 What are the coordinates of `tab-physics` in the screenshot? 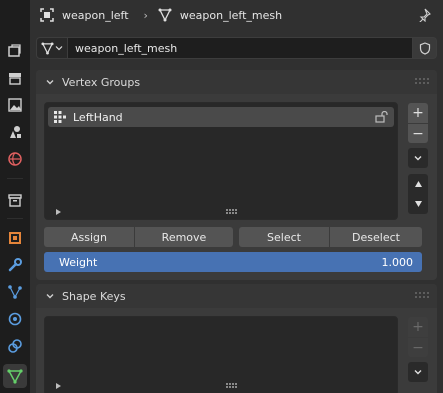 It's located at (15, 319).